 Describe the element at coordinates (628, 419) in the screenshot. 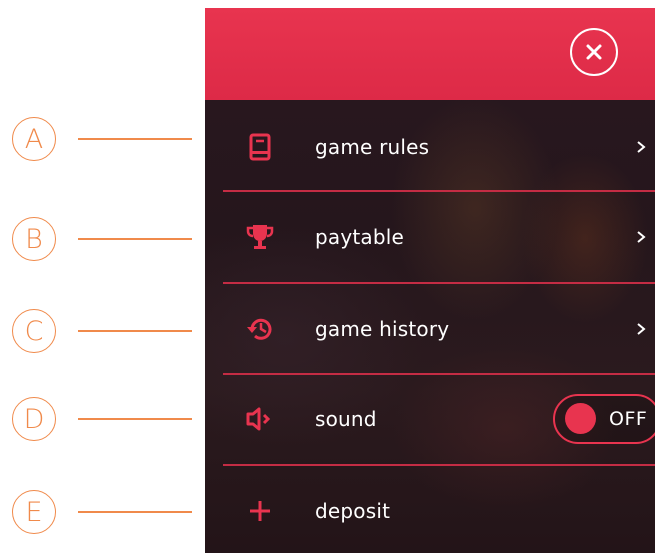

I see `toggle-state-label: OFF` at that location.